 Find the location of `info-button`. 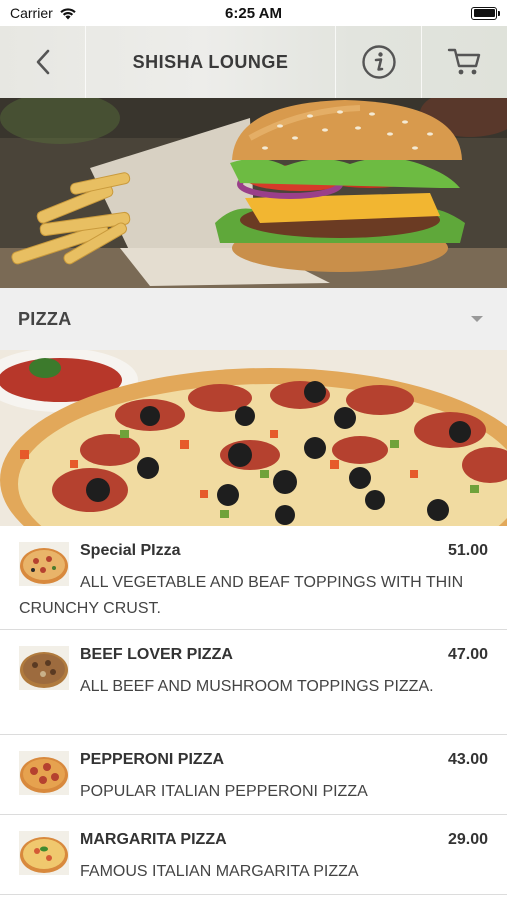

info-button is located at coordinates (379, 62).